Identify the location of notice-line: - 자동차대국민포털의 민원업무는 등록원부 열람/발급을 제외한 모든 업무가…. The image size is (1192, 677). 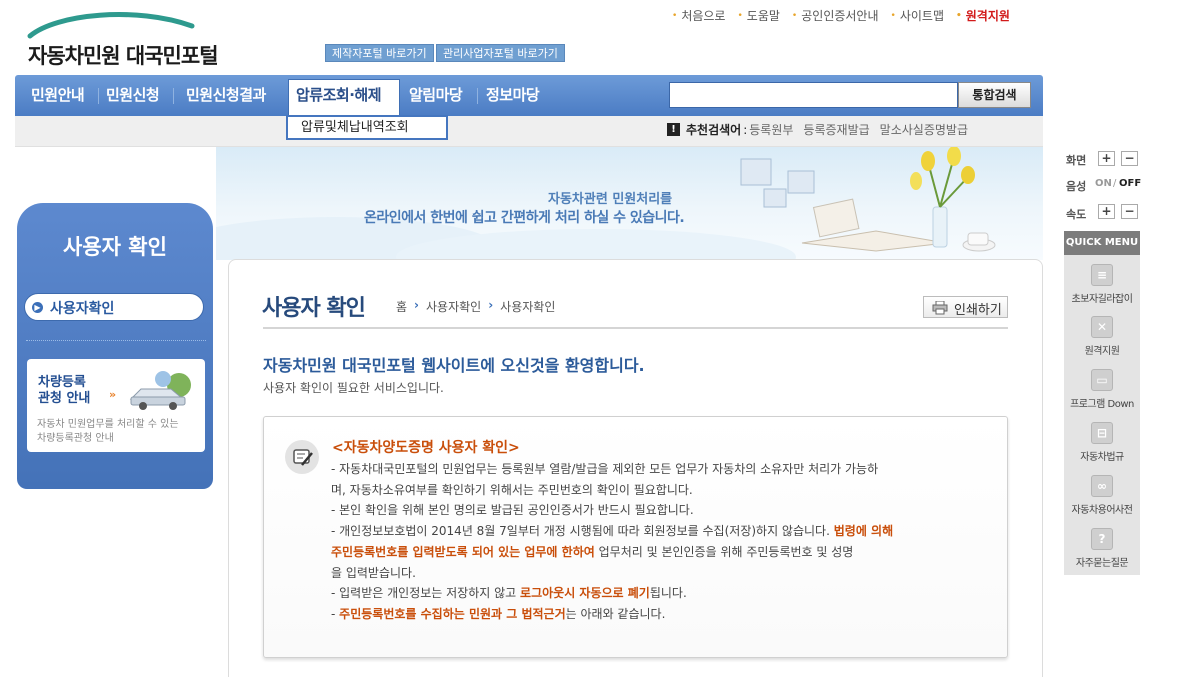
(605, 469).